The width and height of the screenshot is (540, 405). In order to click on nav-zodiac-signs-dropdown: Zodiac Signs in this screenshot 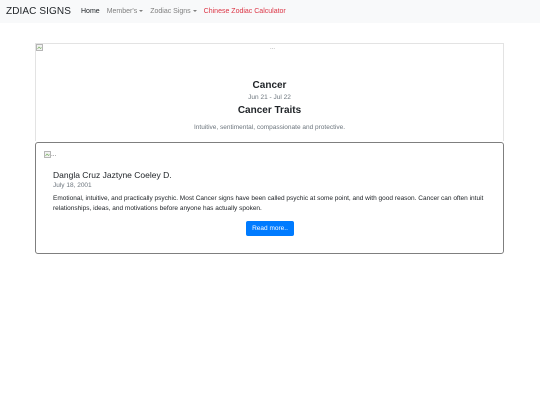, I will do `click(173, 11)`.